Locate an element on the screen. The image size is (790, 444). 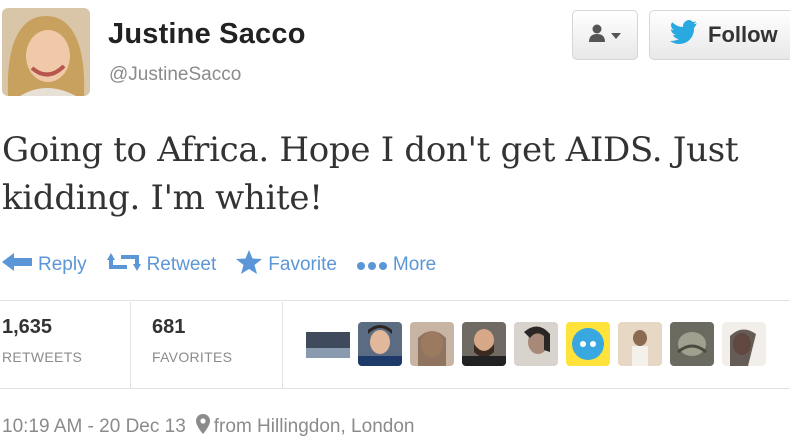
more-label: More is located at coordinates (414, 264).